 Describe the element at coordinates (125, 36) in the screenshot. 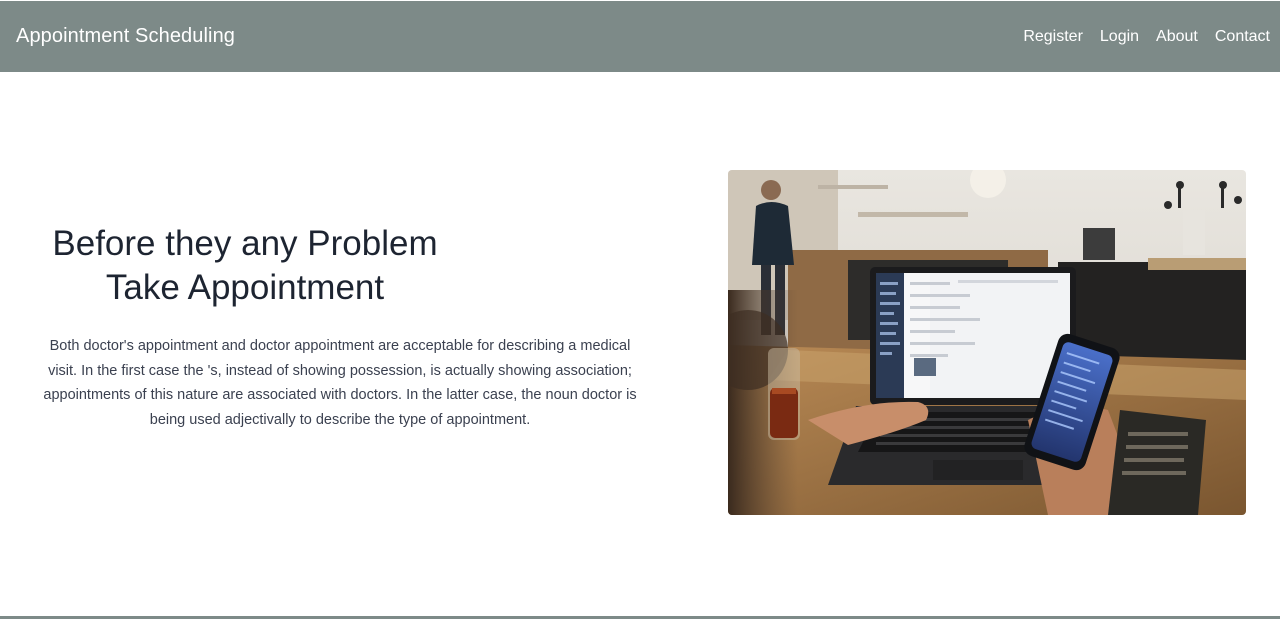

I see `brand-link: Appointment Scheduling` at that location.